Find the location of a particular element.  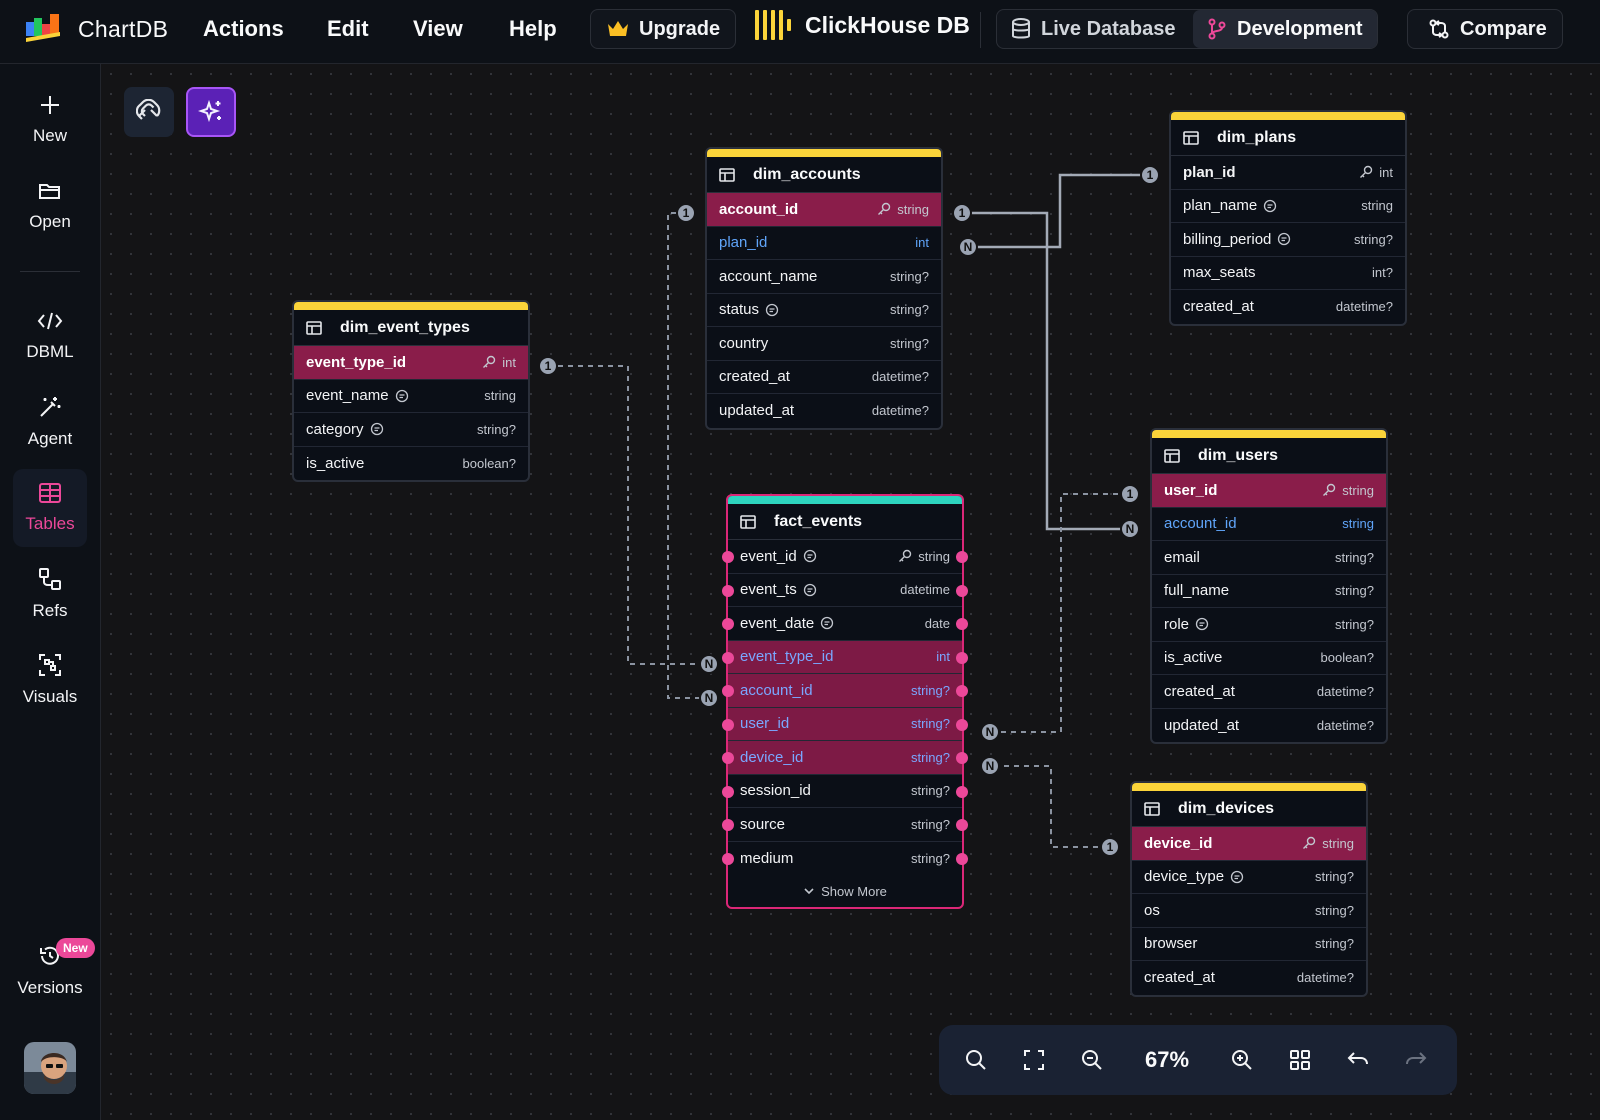

menu-view: View is located at coordinates (438, 29).